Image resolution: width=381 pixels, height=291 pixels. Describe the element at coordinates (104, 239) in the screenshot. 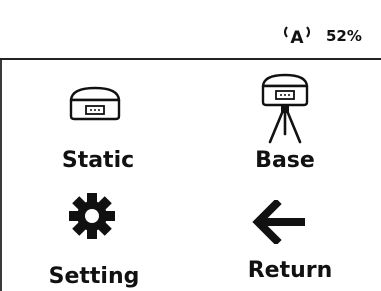

I see `menu-item-setting: Setting` at that location.